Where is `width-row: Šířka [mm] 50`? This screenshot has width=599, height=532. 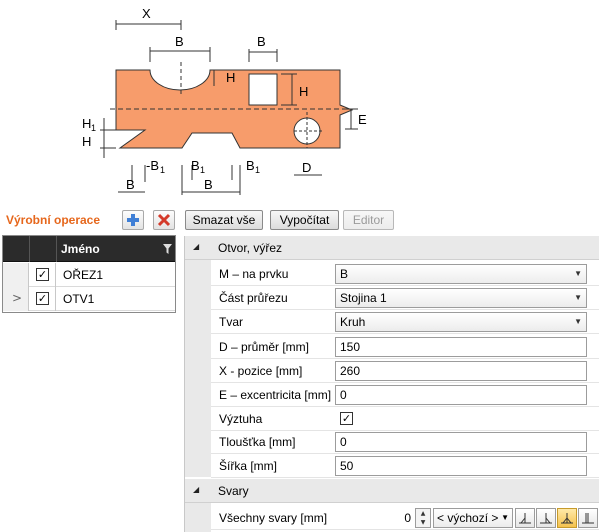 width-row: Šířka [mm] 50 is located at coordinates (405, 466).